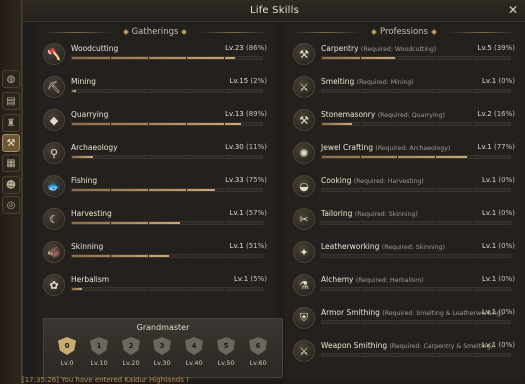 The width and height of the screenshot is (525, 384). Describe the element at coordinates (54, 186) in the screenshot. I see `fish-icon: 🐟` at that location.